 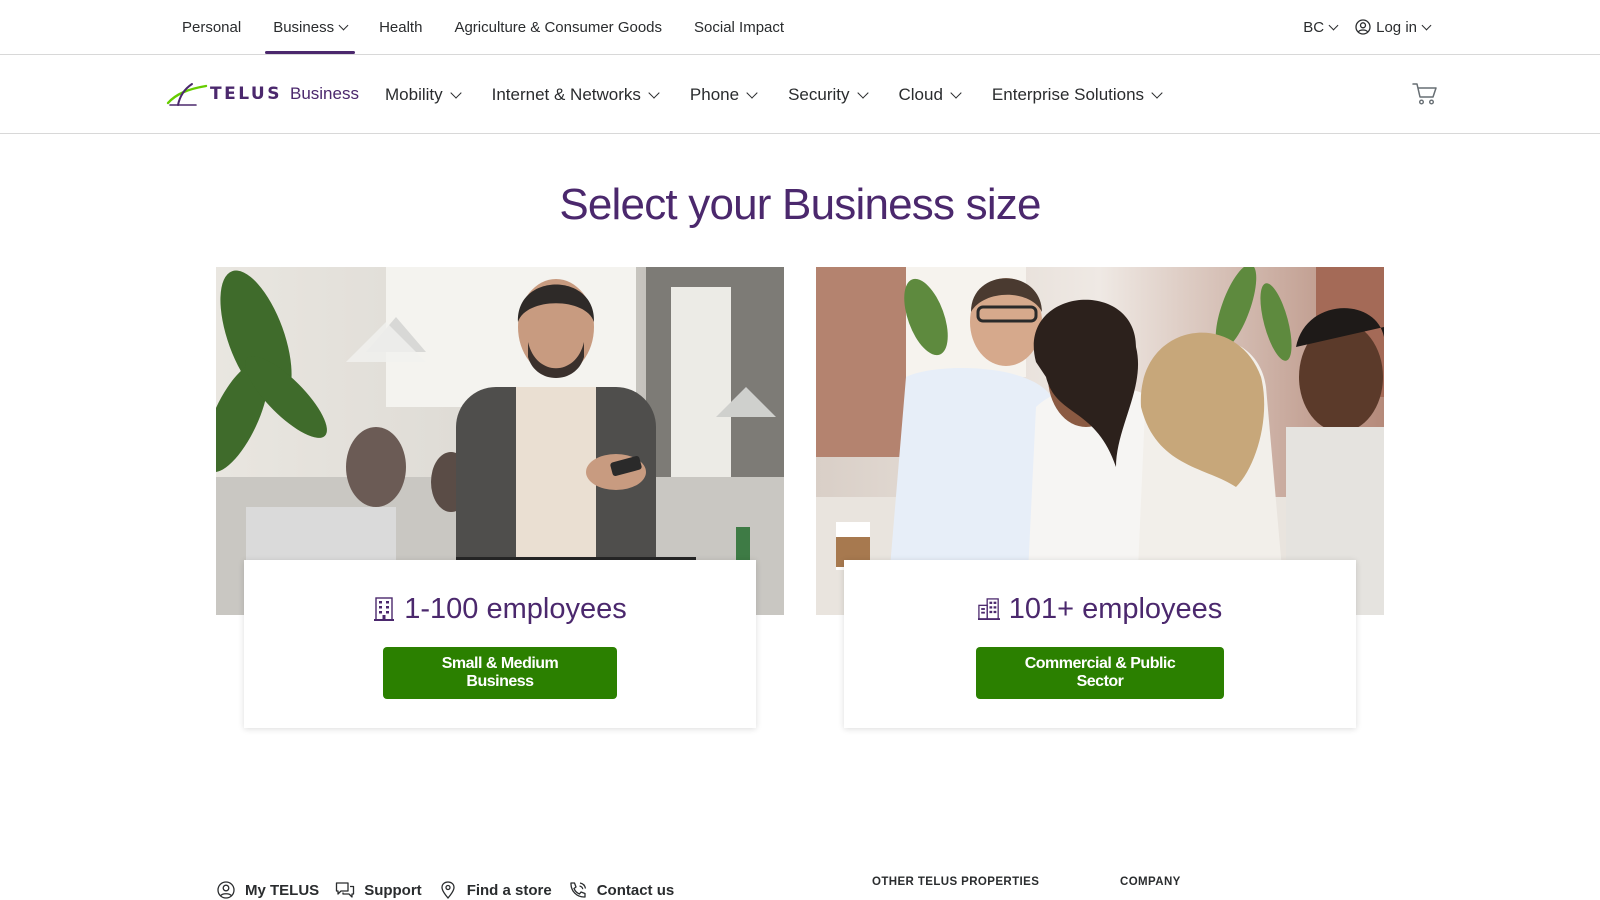 What do you see at coordinates (819, 94) in the screenshot?
I see `menu-label: Security` at bounding box center [819, 94].